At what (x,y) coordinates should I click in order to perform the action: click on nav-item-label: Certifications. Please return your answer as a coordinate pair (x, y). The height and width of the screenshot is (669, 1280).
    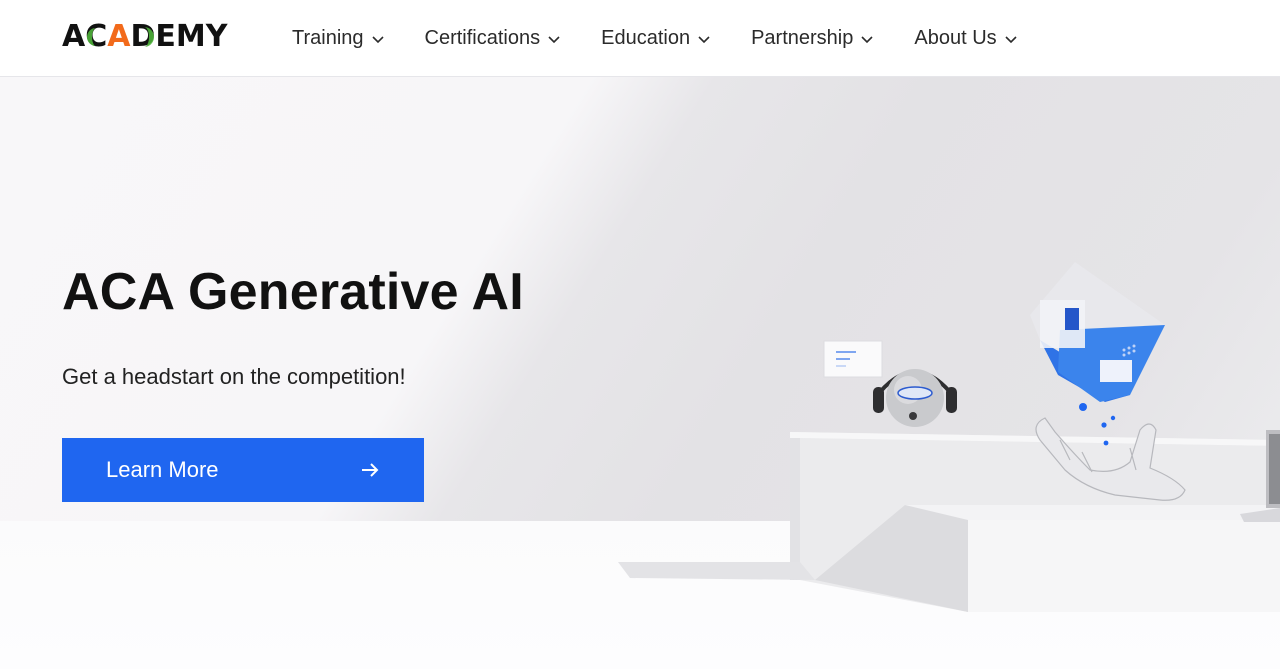
    Looking at the image, I should click on (482, 38).